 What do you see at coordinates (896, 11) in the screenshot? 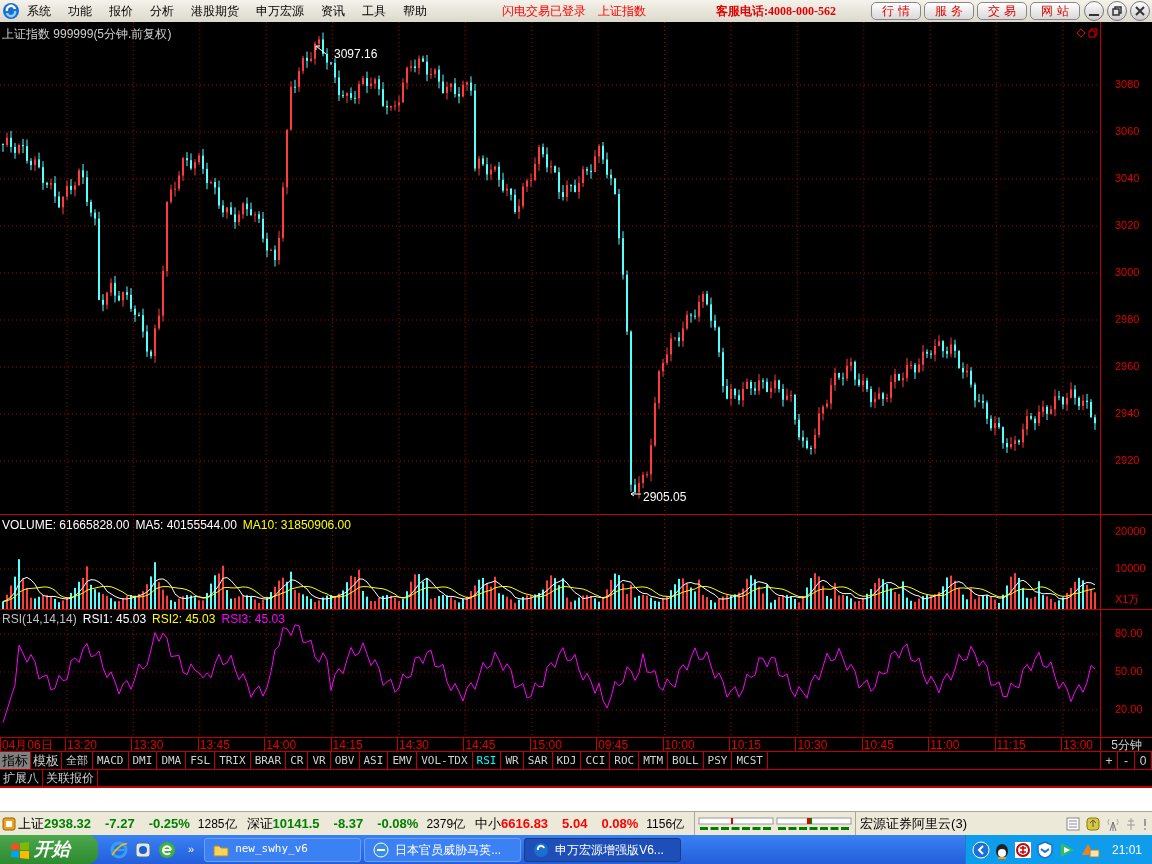
I see `toolbar-button: 行 情` at bounding box center [896, 11].